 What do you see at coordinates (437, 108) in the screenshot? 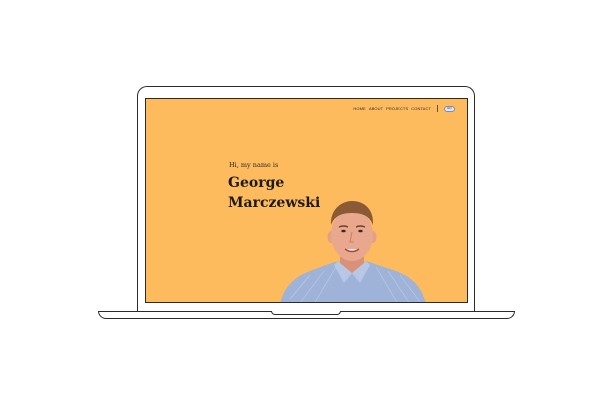
I see `nav-divider` at bounding box center [437, 108].